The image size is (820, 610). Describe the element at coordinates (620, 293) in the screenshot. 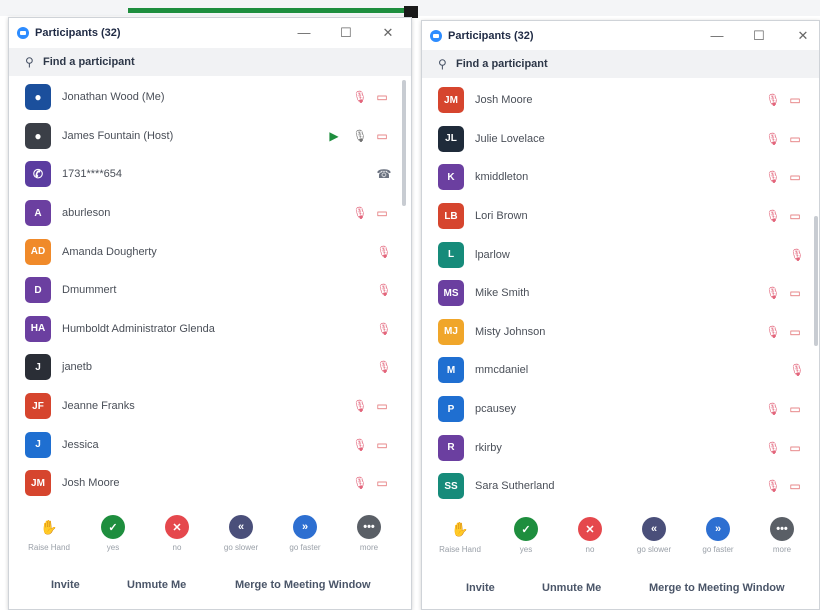

I see `participant-row: MS Mike Smith 🎙 ▭` at that location.